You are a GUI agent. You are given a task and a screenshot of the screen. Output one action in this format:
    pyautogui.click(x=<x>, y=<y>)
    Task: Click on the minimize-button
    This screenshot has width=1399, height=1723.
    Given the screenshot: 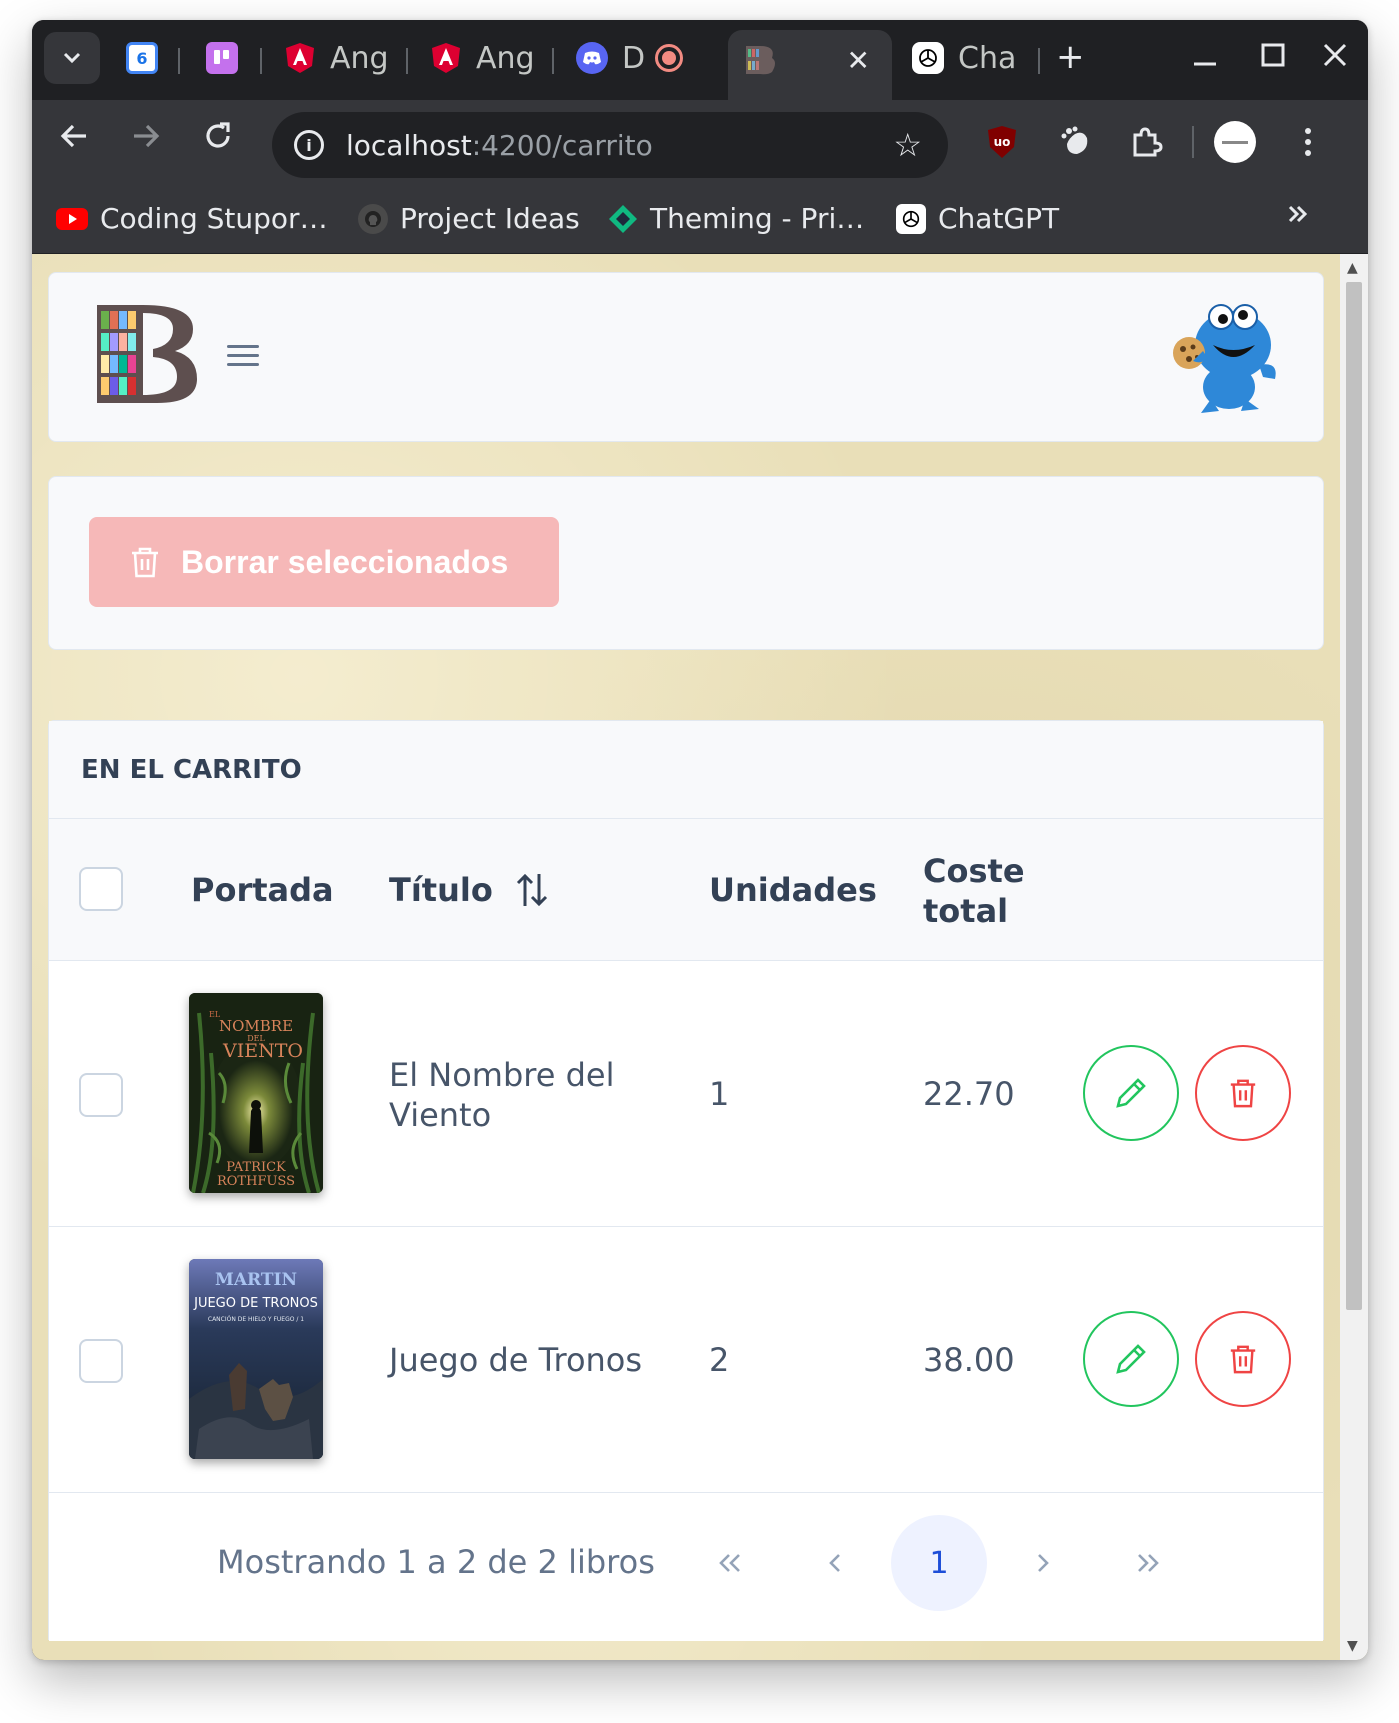 What is the action you would take?
    pyautogui.click(x=1205, y=58)
    